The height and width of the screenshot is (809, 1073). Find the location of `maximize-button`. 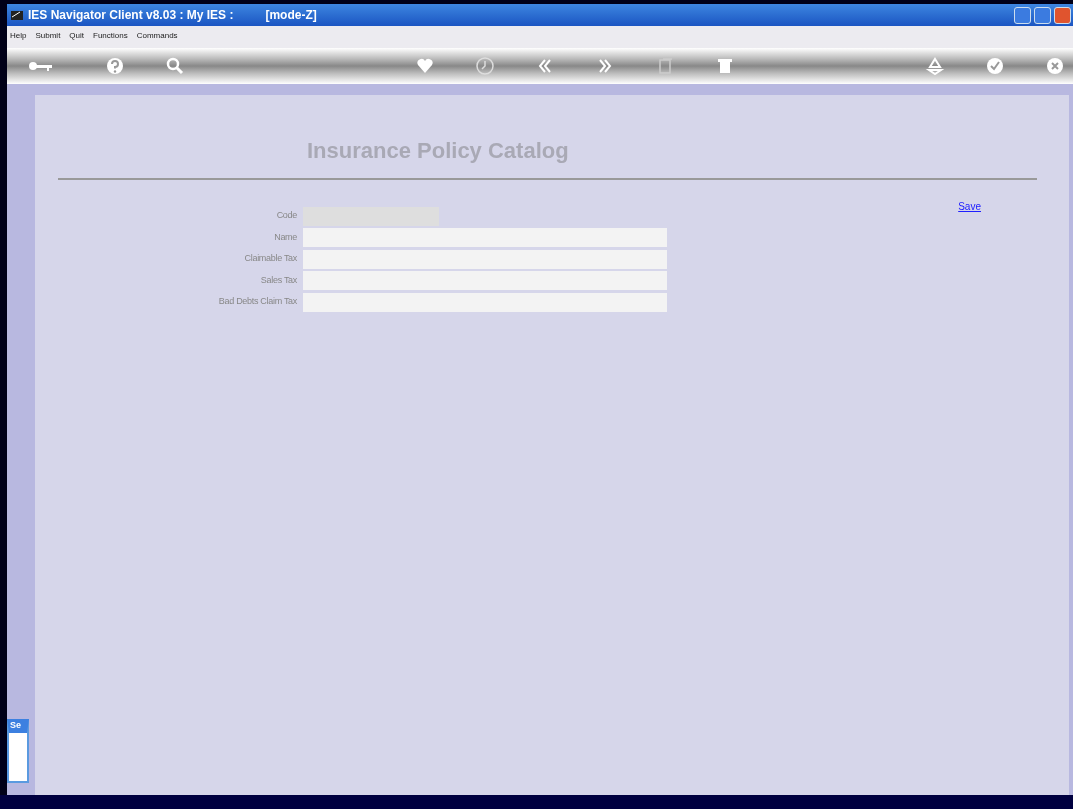

maximize-button is located at coordinates (1042, 15).